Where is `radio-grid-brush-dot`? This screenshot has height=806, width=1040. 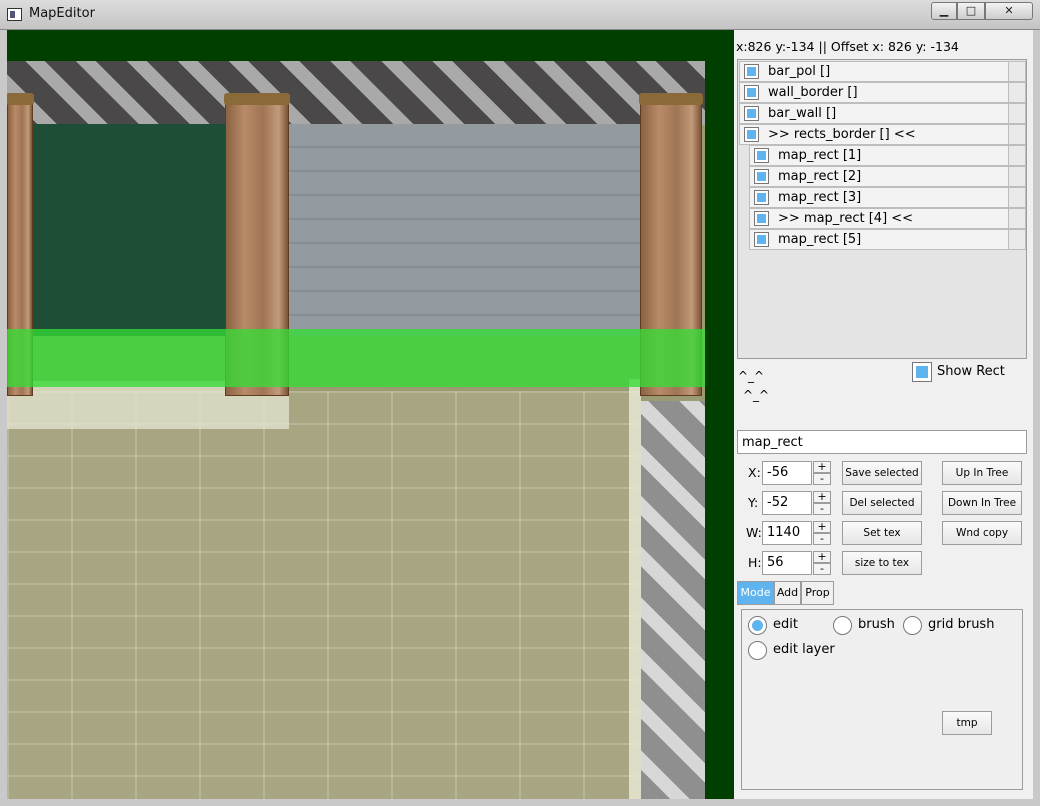 radio-grid-brush-dot is located at coordinates (912, 625).